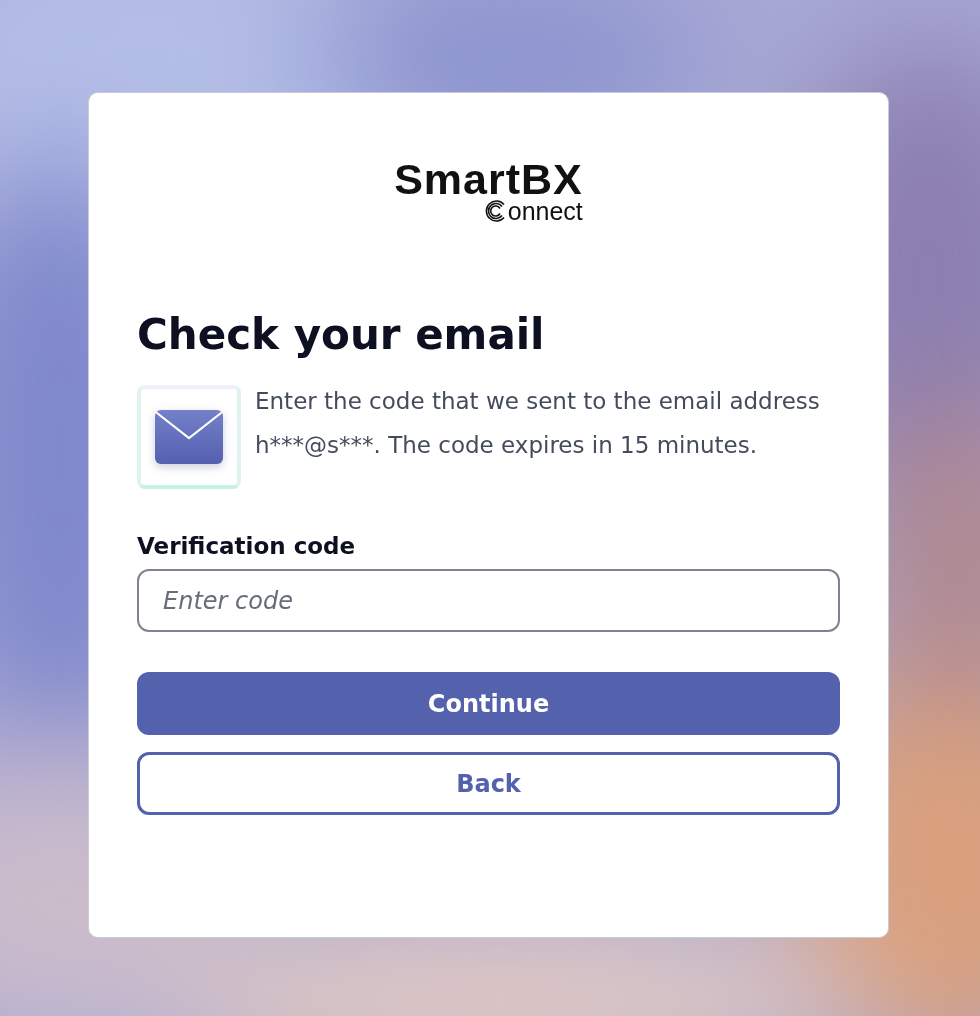 Image resolution: width=980 pixels, height=1016 pixels. What do you see at coordinates (247, 546) in the screenshot?
I see `field-label: Verification code` at bounding box center [247, 546].